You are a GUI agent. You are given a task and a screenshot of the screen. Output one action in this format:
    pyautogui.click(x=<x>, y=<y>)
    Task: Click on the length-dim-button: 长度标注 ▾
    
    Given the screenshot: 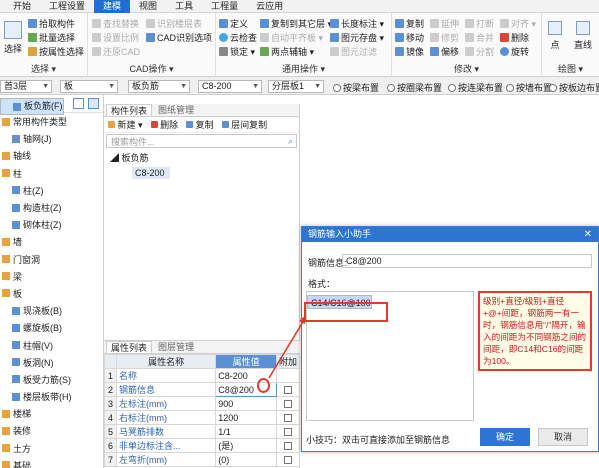 What is the action you would take?
    pyautogui.click(x=357, y=23)
    